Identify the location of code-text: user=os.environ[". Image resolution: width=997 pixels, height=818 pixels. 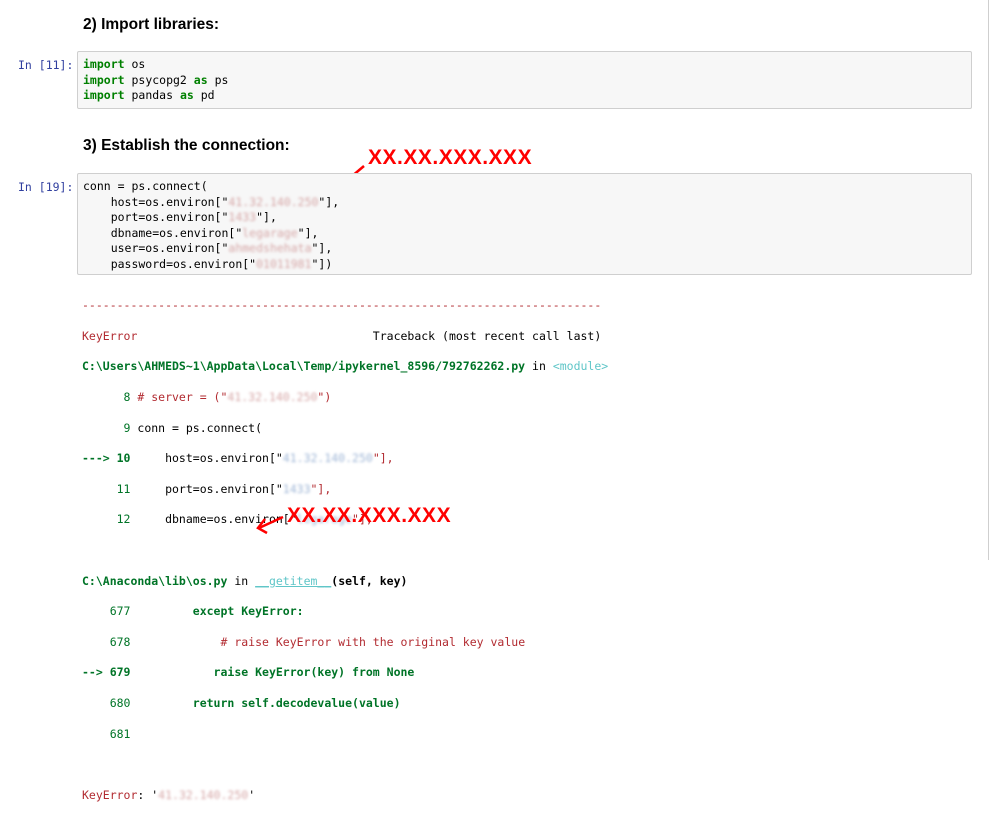
(156, 248).